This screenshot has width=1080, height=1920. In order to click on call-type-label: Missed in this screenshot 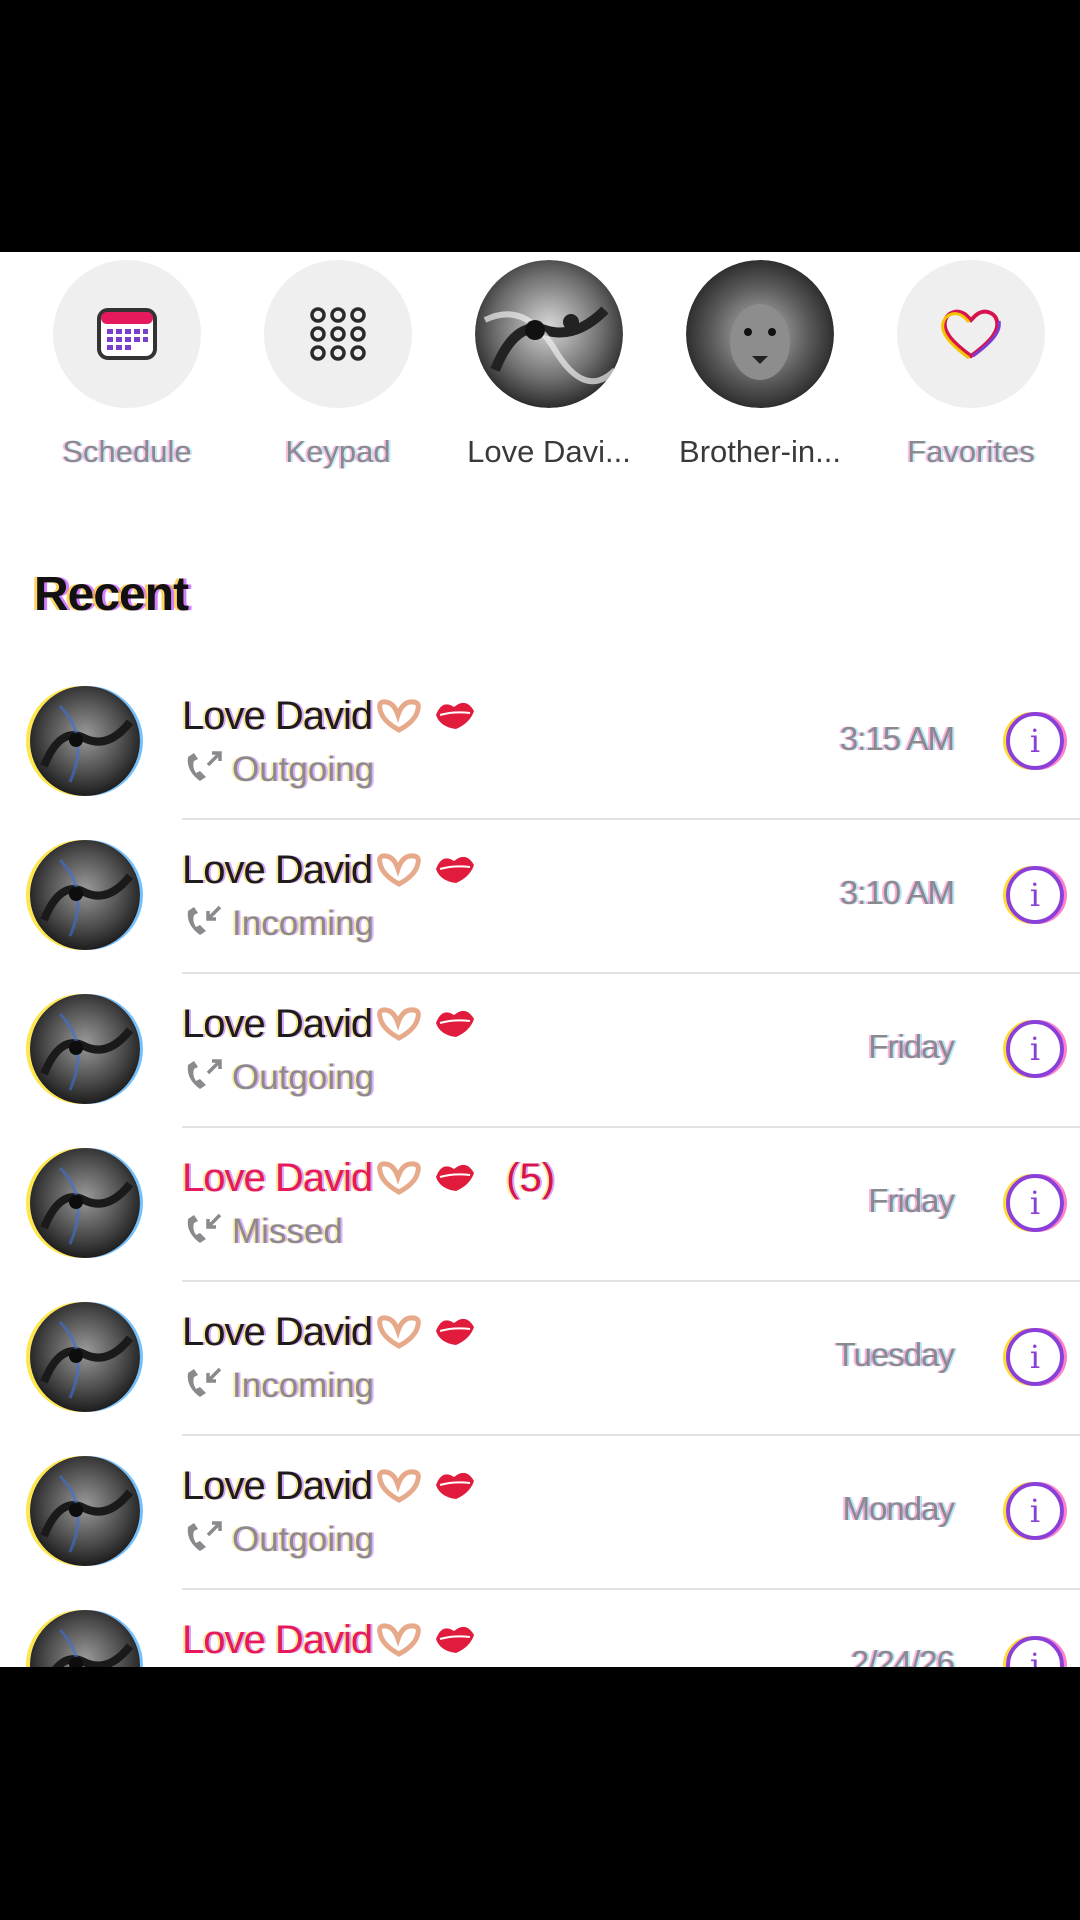, I will do `click(287, 1231)`.